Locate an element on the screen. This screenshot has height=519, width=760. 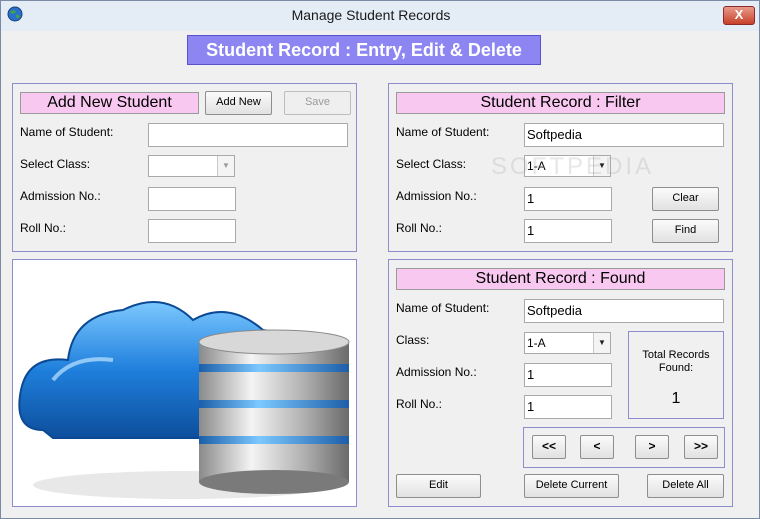
filter-admission-input: 1 is located at coordinates (568, 199).